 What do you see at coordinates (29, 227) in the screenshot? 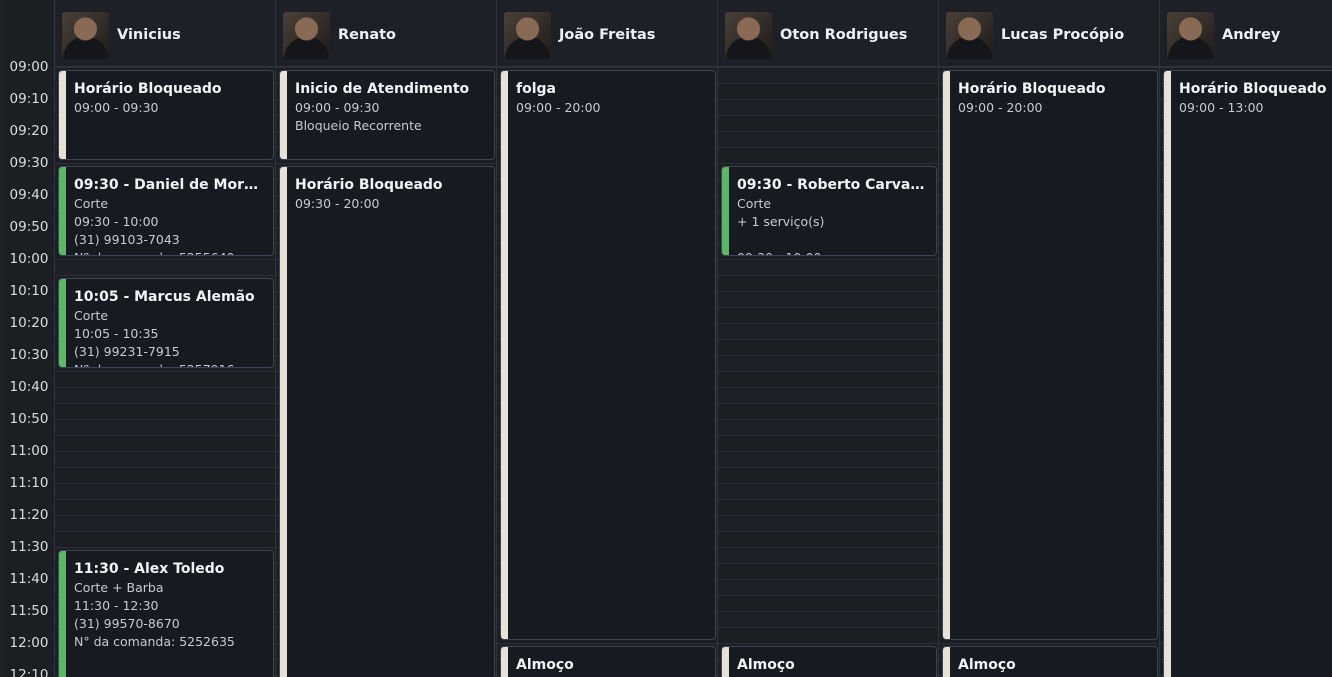
I see `time-label: 09:50` at bounding box center [29, 227].